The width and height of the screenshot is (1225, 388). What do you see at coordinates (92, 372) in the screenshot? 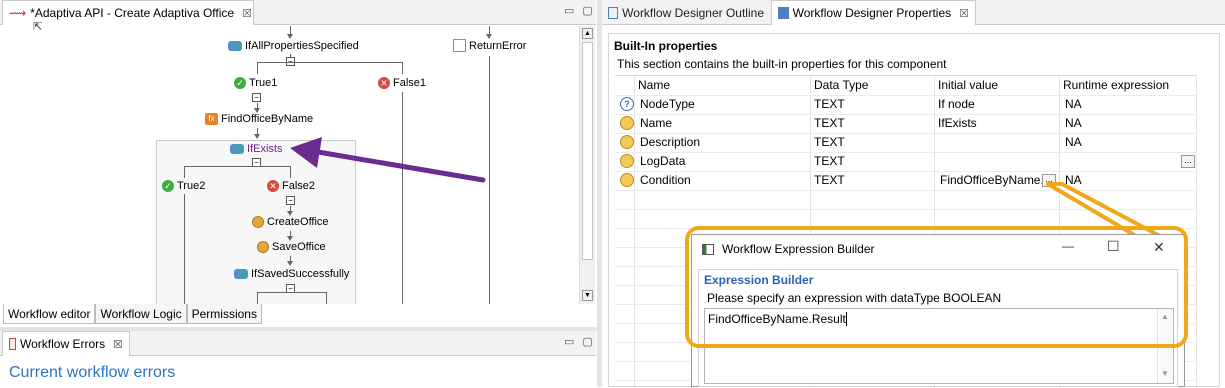
I see `errors-heading: Current workflow errors` at bounding box center [92, 372].